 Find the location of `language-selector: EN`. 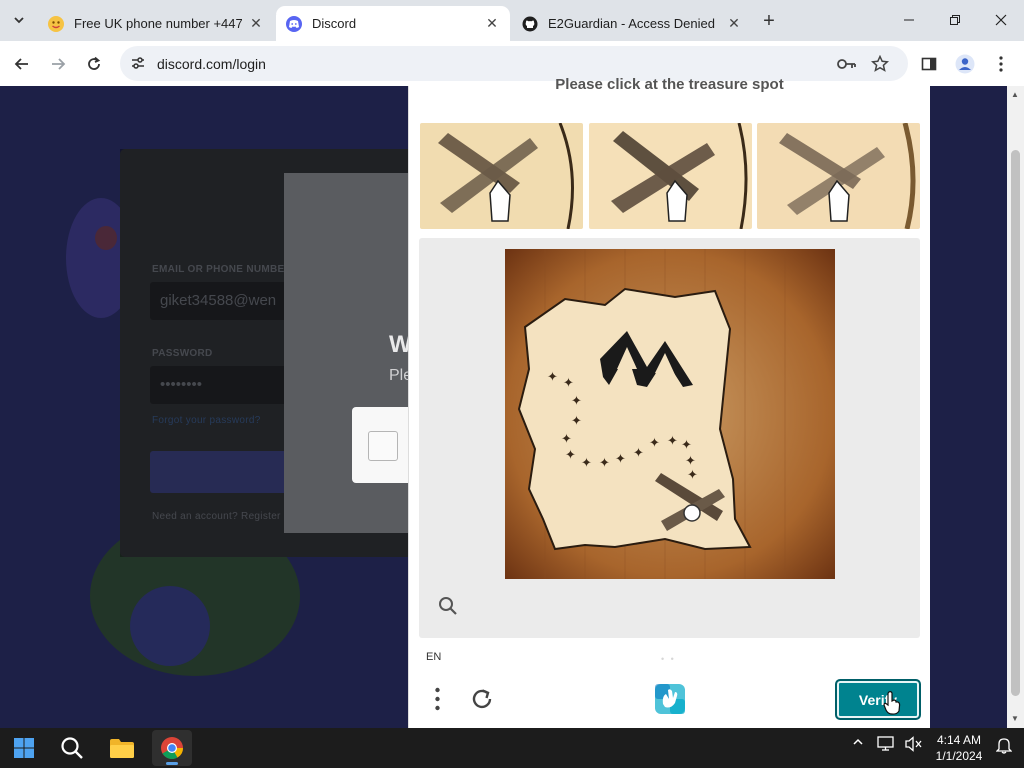

language-selector: EN is located at coordinates (433, 657).